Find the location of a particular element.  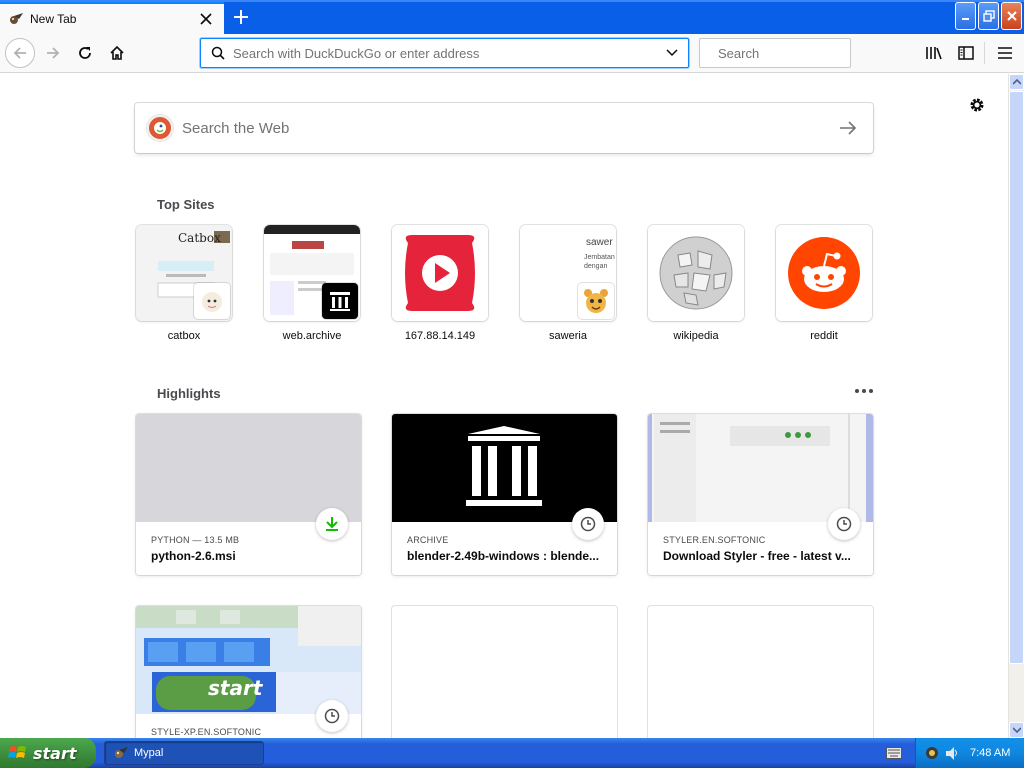

new-tab-button is located at coordinates (241, 17).